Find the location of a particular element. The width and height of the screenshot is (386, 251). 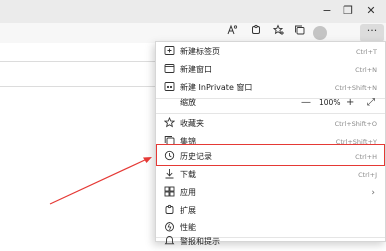

annotation-arrow is located at coordinates (100, 181).